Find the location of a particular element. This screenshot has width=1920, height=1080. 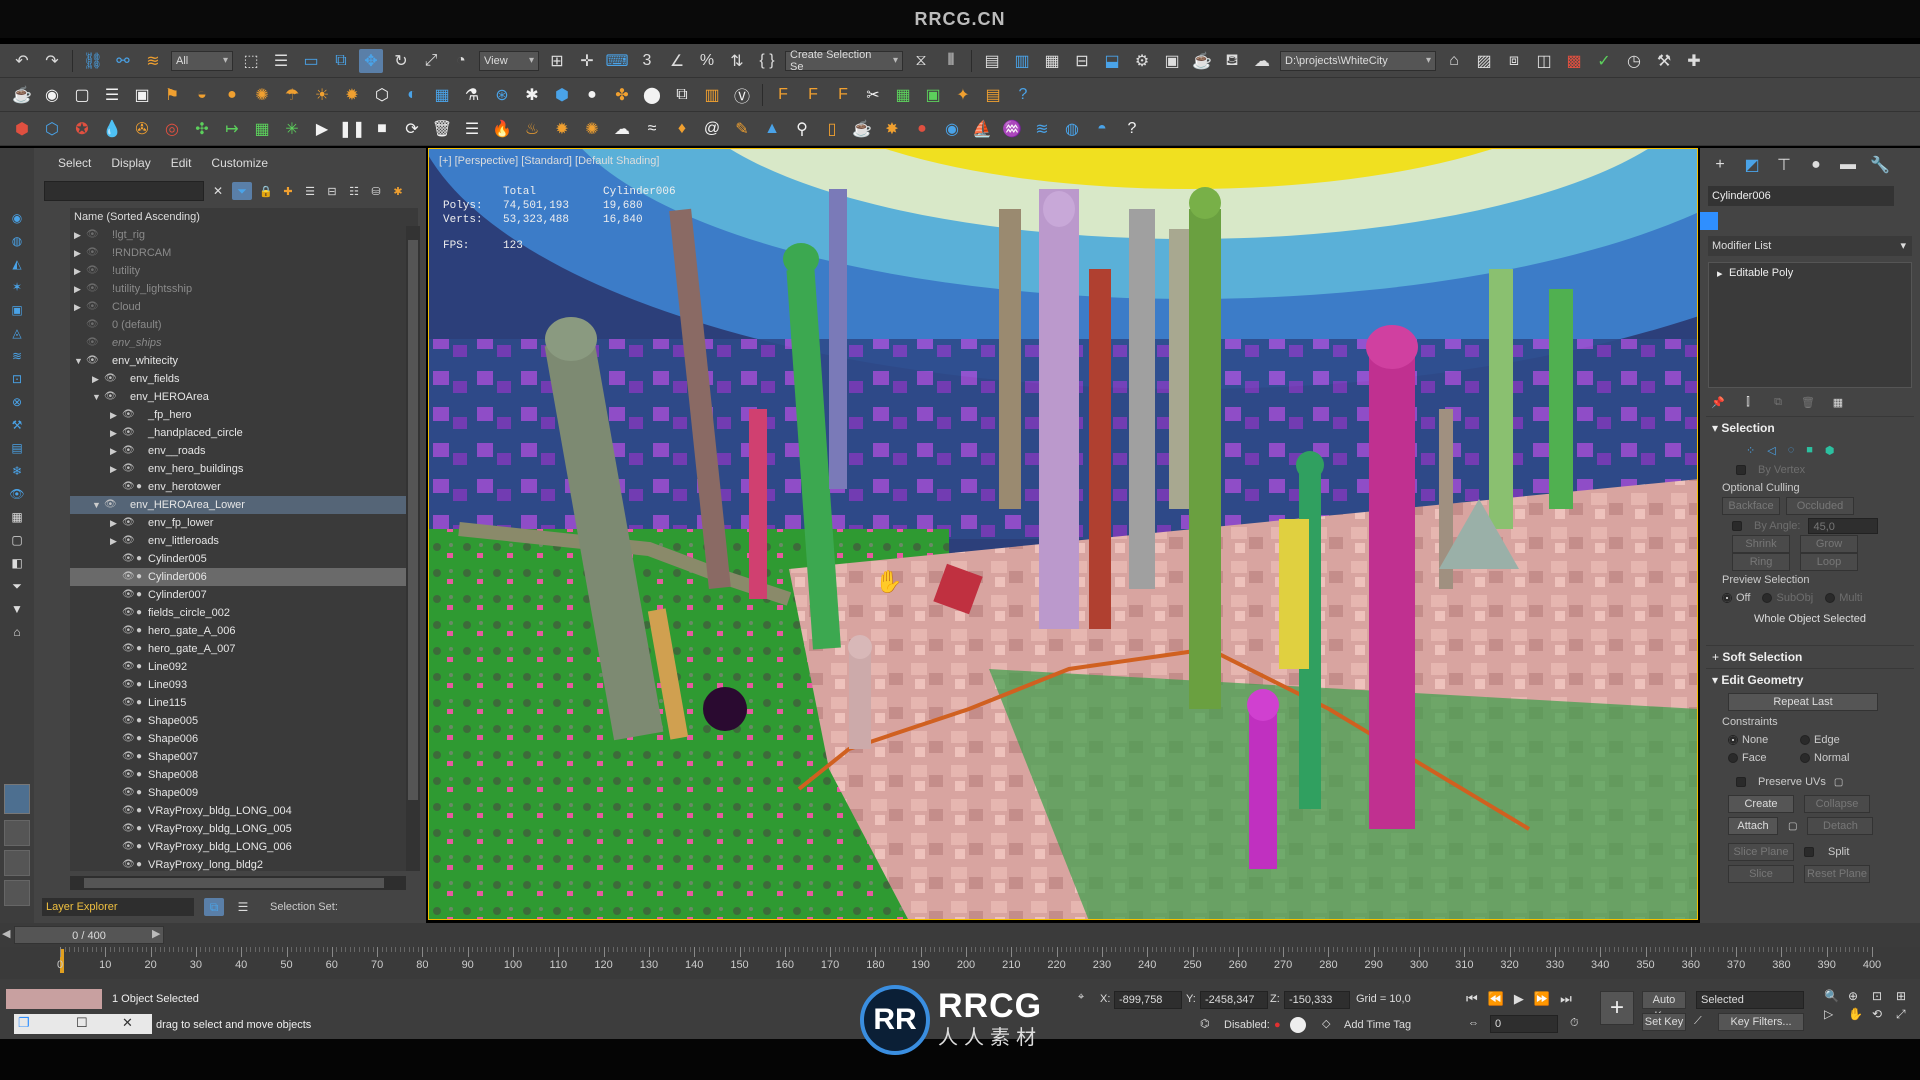

preview-subobj-radio is located at coordinates (1767, 598).